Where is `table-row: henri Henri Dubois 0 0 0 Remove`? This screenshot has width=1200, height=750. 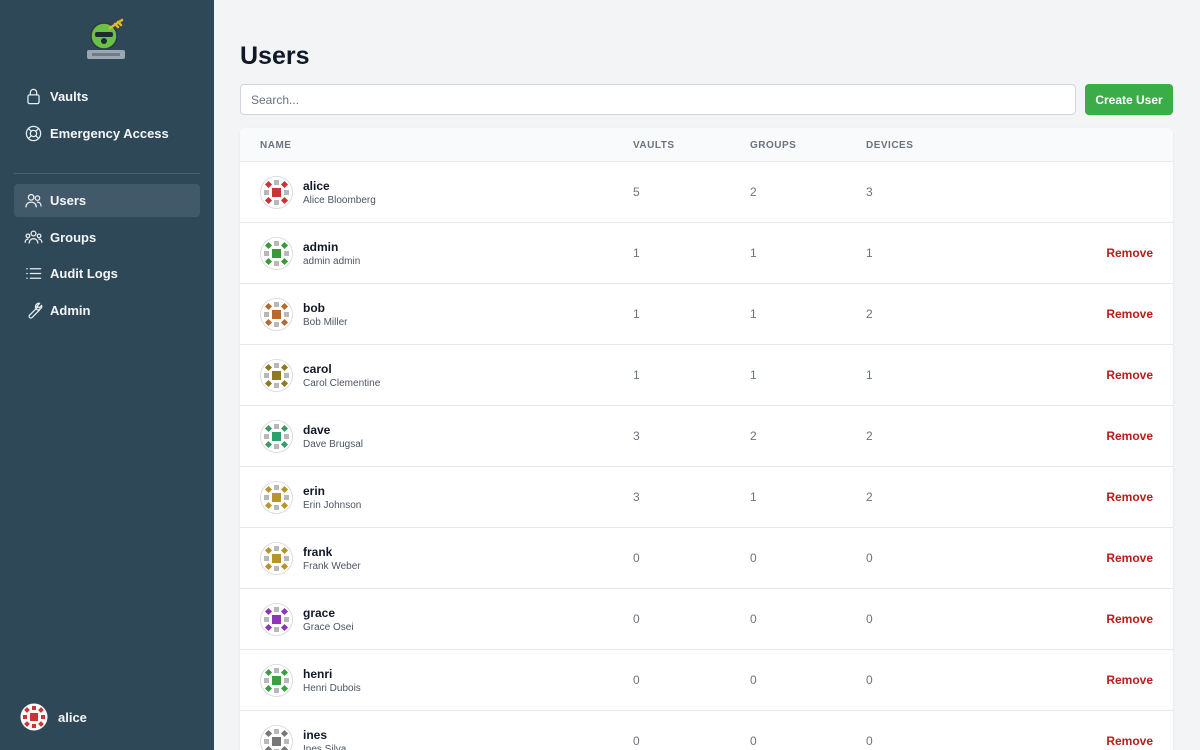 table-row: henri Henri Dubois 0 0 0 Remove is located at coordinates (706, 680).